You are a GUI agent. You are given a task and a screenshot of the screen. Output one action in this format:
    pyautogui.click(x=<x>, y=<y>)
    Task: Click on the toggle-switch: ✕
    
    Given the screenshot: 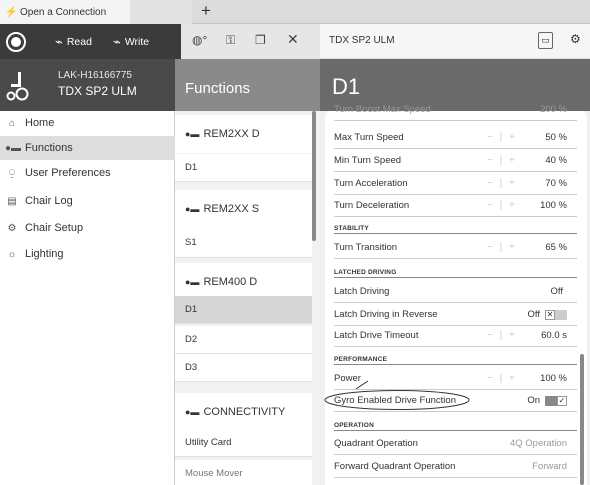 What is the action you would take?
    pyautogui.click(x=556, y=314)
    